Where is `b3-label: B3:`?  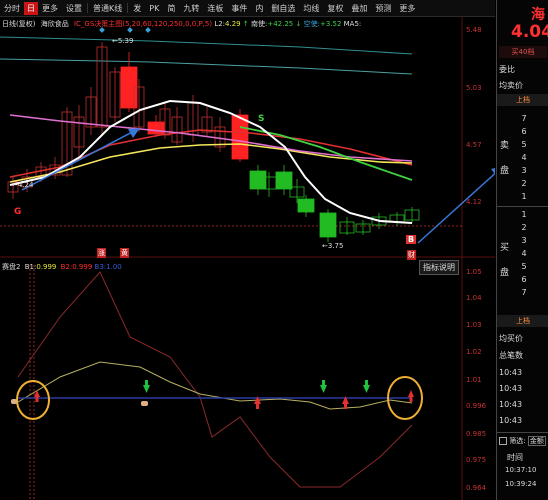
b3-label: B3: is located at coordinates (100, 267).